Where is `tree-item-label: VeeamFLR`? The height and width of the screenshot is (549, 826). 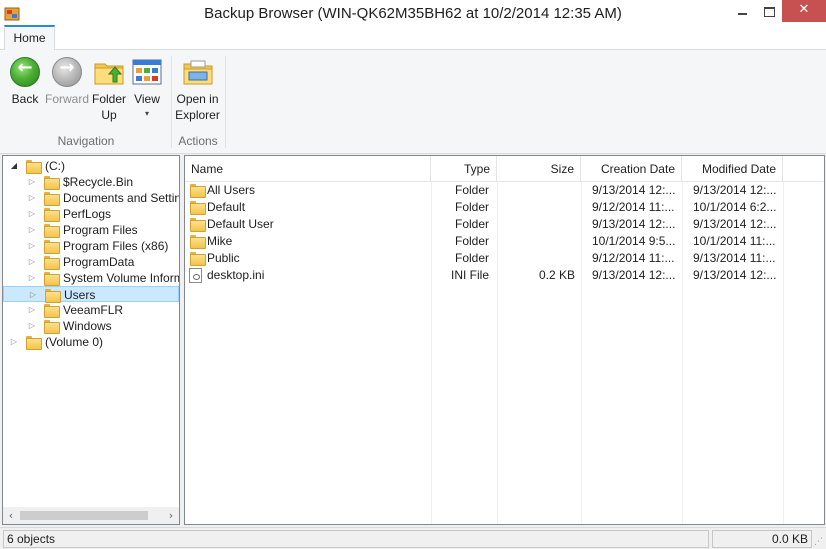 tree-item-label: VeeamFLR is located at coordinates (93, 310).